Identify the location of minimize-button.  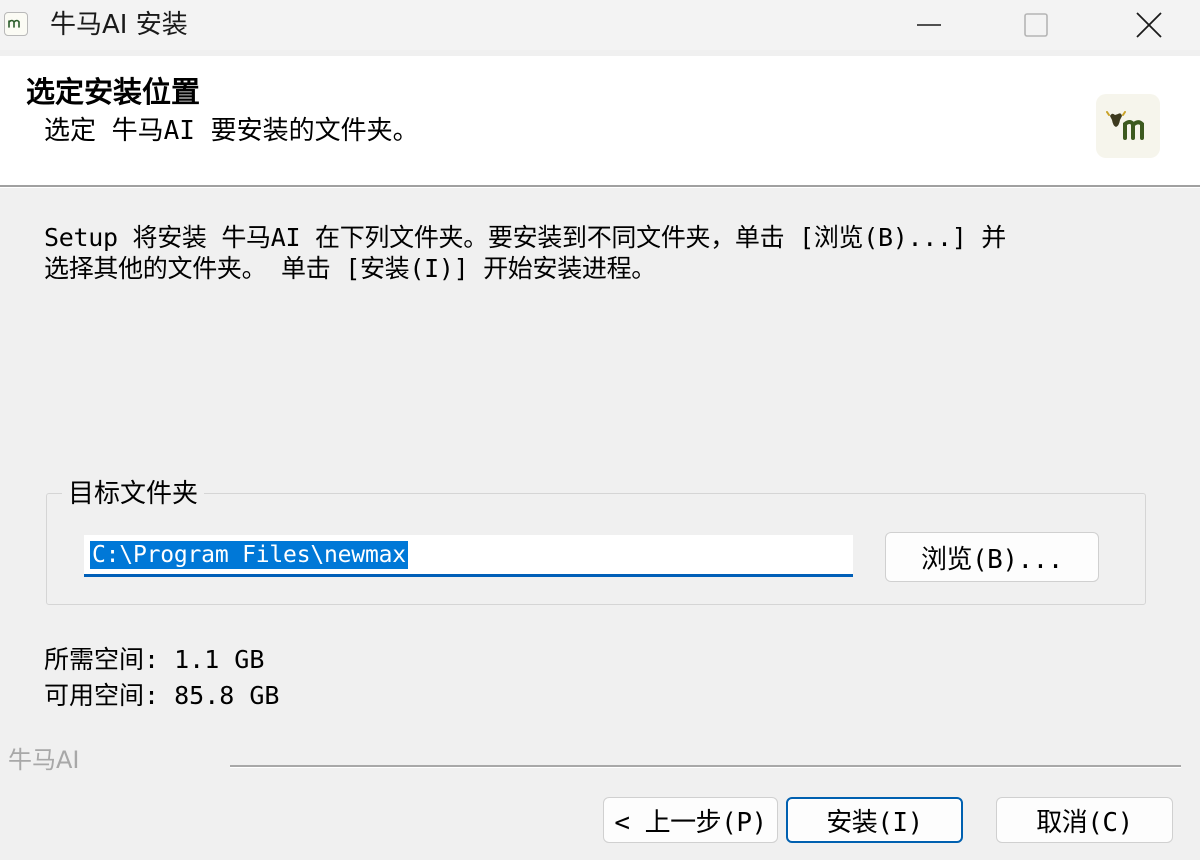
(929, 25).